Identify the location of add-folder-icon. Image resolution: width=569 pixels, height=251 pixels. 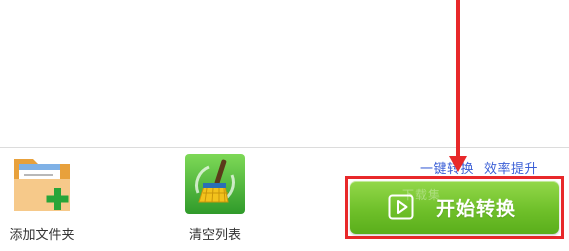
(42, 184).